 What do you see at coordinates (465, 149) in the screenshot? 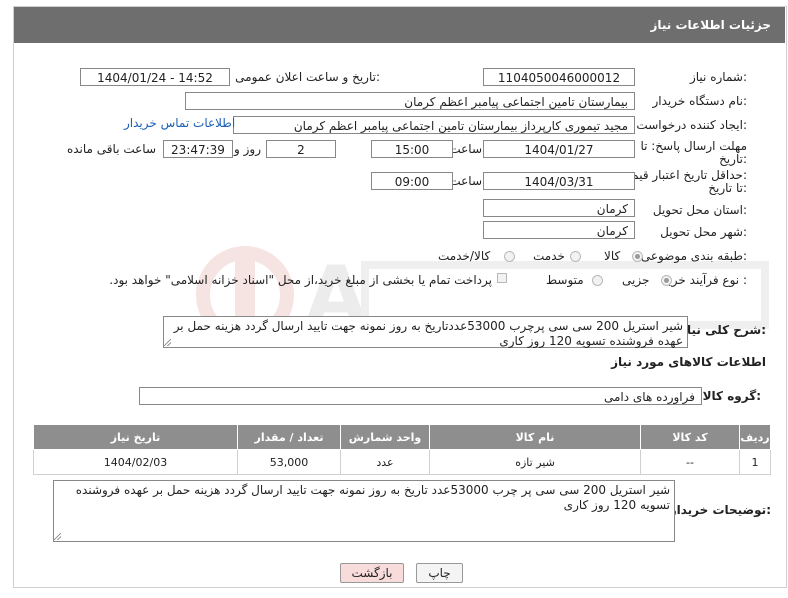
I see `reply-time-label: ساعت` at bounding box center [465, 149].